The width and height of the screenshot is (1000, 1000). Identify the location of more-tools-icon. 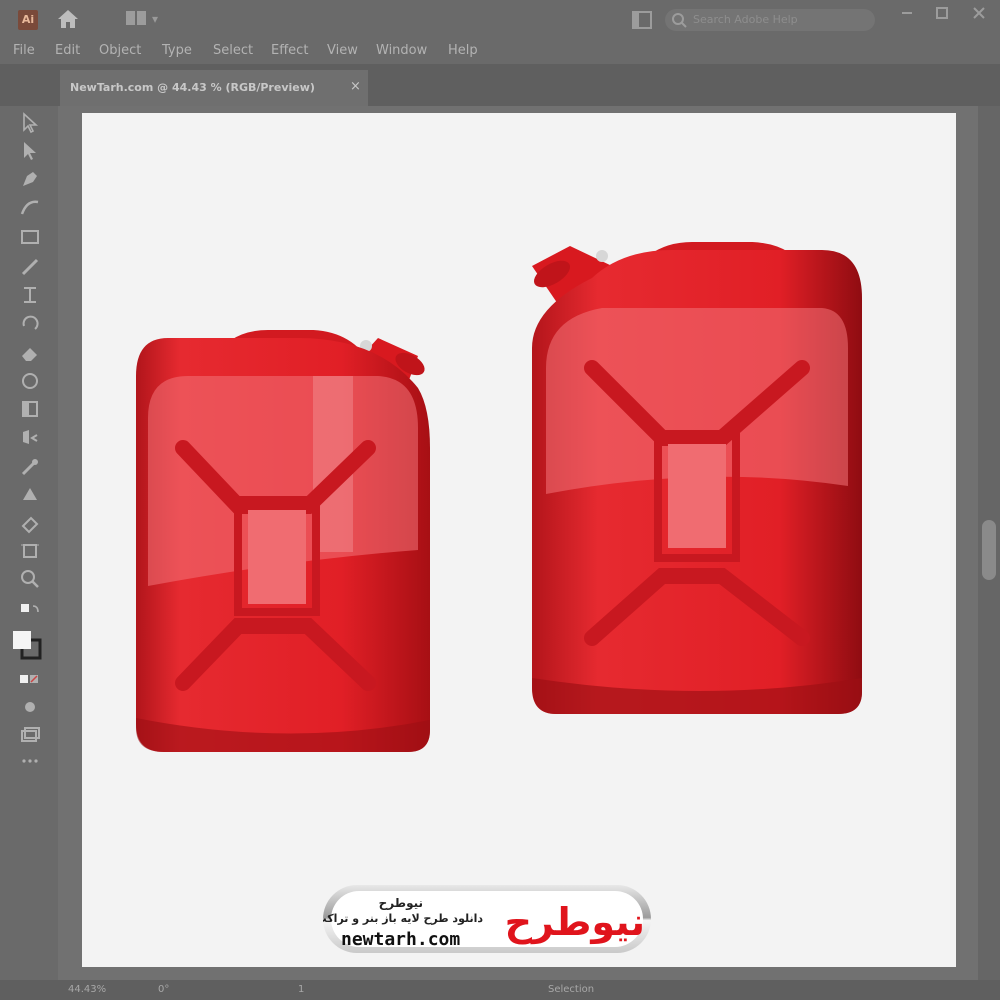
(30, 761).